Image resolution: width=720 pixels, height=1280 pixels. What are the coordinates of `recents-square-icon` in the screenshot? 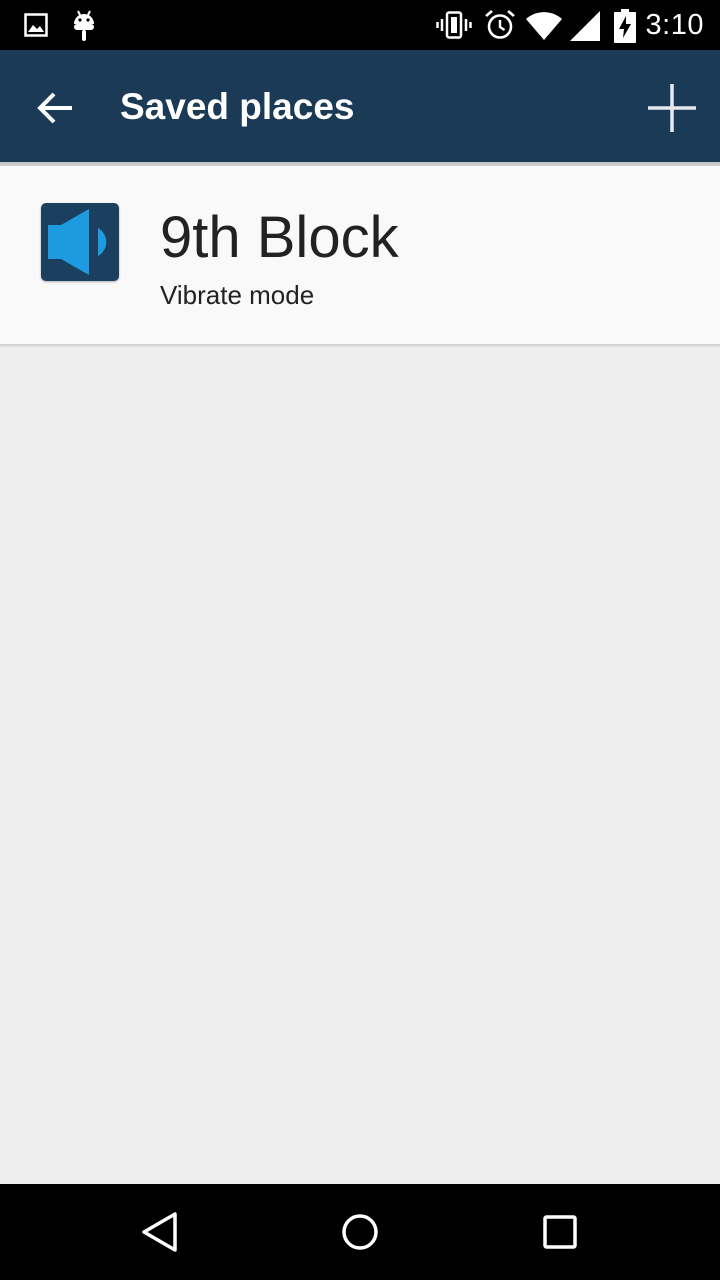 It's located at (560, 1232).